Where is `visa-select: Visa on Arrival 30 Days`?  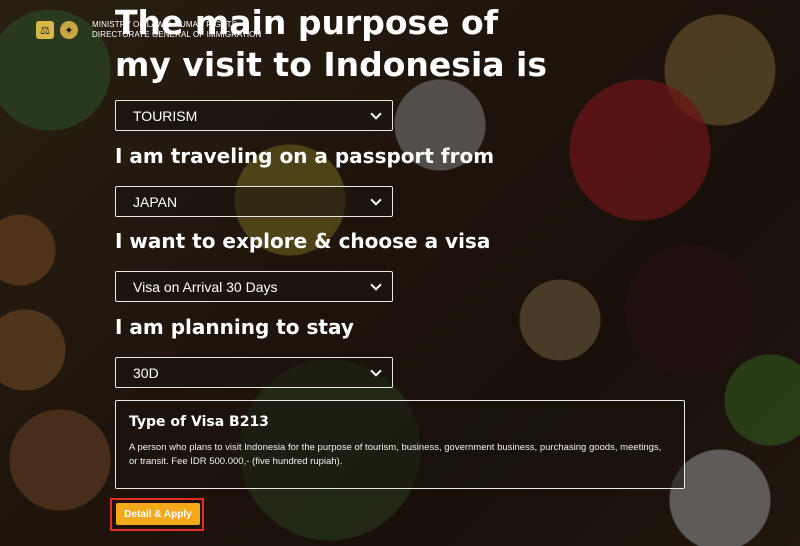 visa-select: Visa on Arrival 30 Days is located at coordinates (254, 286).